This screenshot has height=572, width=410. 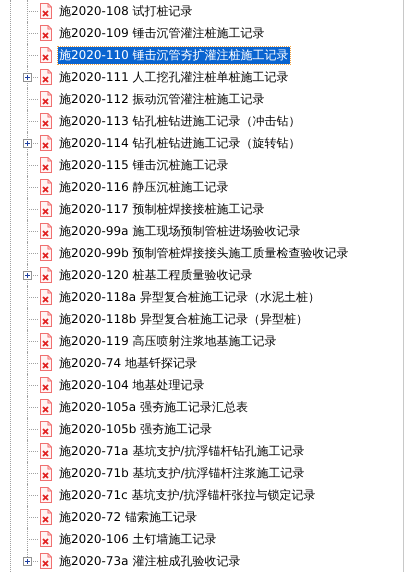 I want to click on tree-item: 施2020-111 人工挖孔灌注桩单桩施工记录, so click(x=174, y=77).